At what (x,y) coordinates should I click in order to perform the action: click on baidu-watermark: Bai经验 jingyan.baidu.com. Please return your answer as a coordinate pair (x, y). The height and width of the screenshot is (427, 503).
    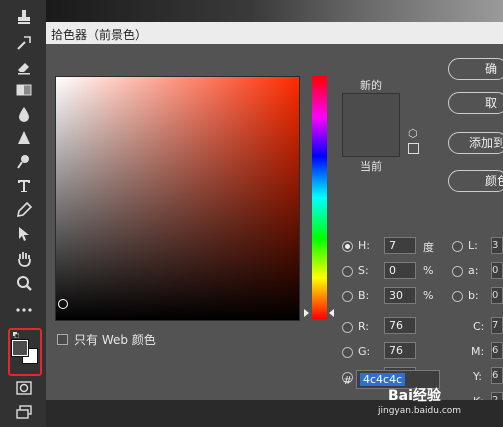
    Looking at the image, I should click on (437, 402).